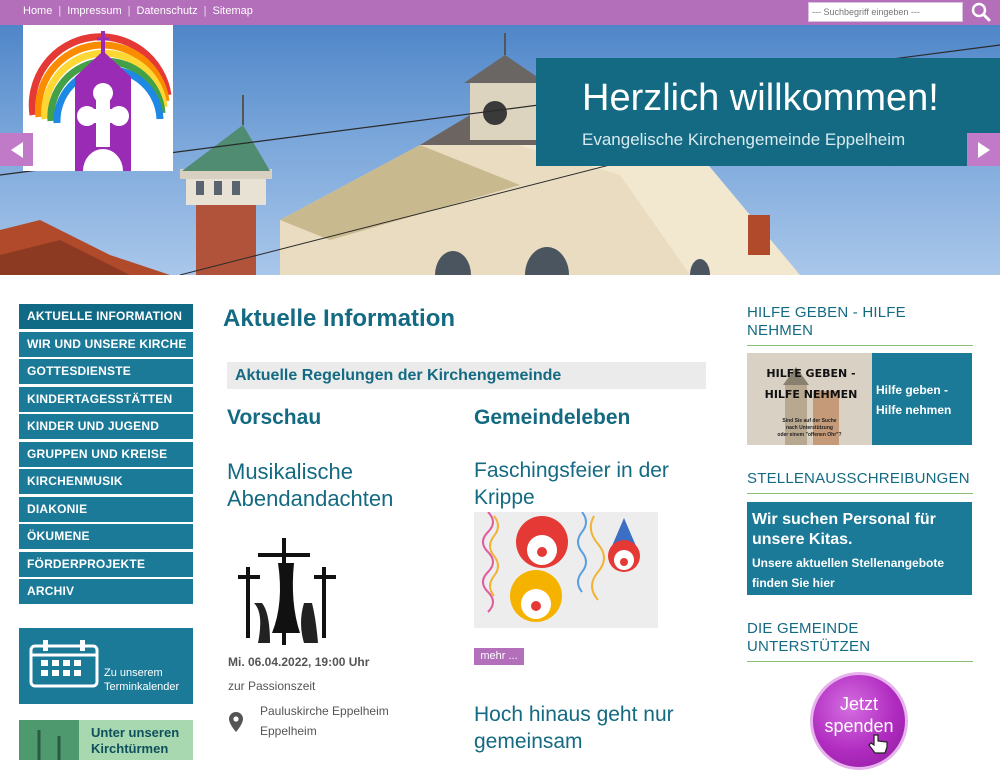 The height and width of the screenshot is (770, 1000). What do you see at coordinates (811, 394) in the screenshot?
I see `hilfe-image-line2: HILFE NEHMEN` at bounding box center [811, 394].